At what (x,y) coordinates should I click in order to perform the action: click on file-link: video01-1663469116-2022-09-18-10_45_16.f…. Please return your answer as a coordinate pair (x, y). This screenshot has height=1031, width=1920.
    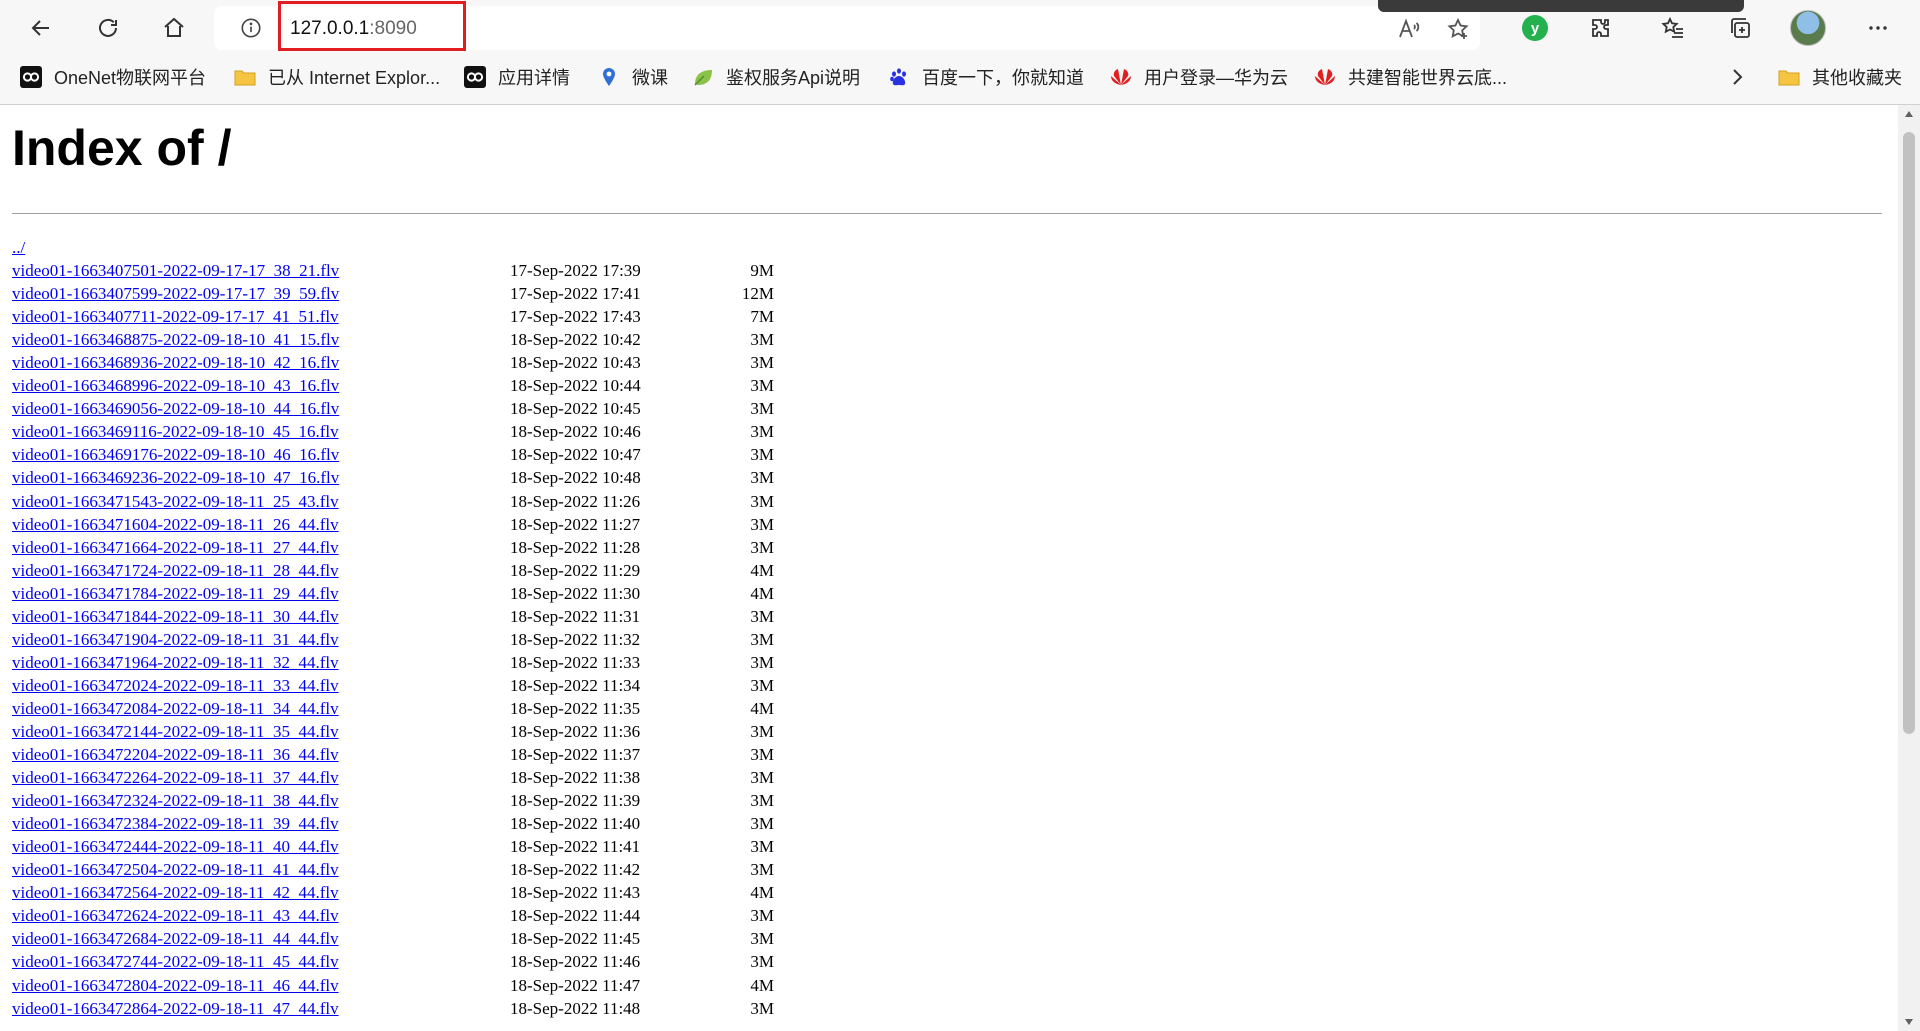
    Looking at the image, I should click on (175, 431).